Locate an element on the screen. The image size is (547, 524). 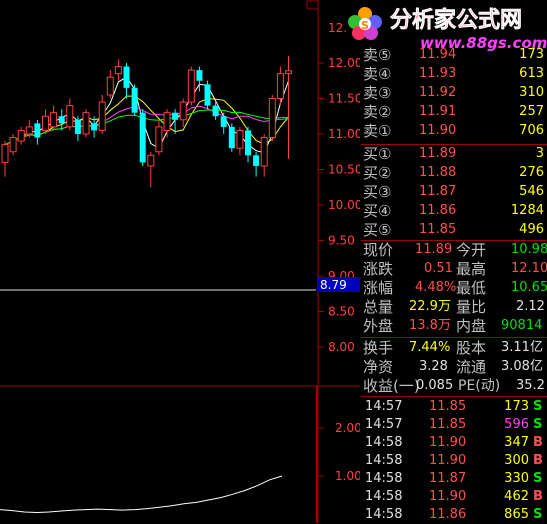
fundamental-row: 收益(一) 0.085 PE(动) 35.2 is located at coordinates (454, 386).